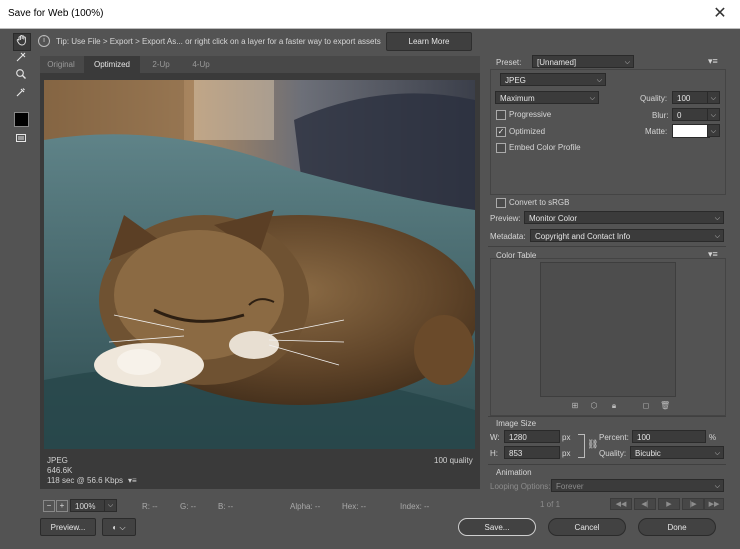  What do you see at coordinates (119, 527) in the screenshot?
I see `browser-preview-dropdown: ◐ ⌵` at bounding box center [119, 527].